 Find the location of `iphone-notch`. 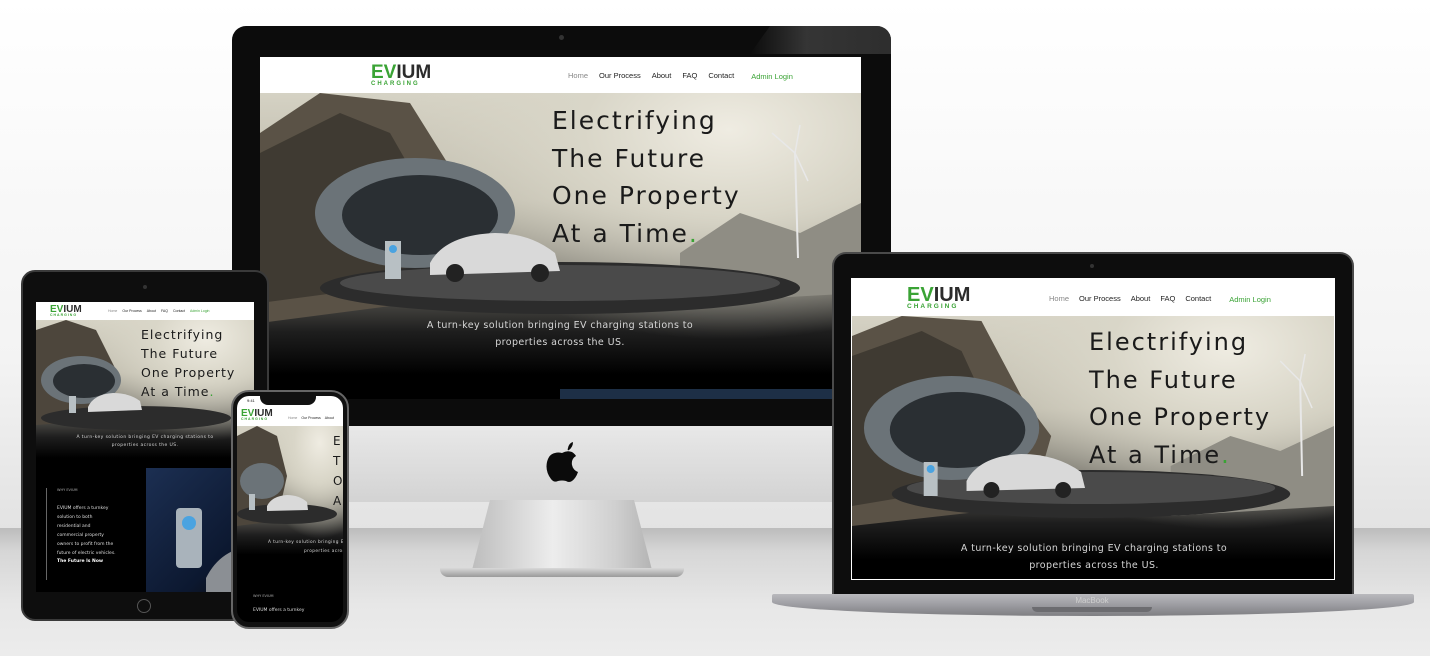

iphone-notch is located at coordinates (288, 400).